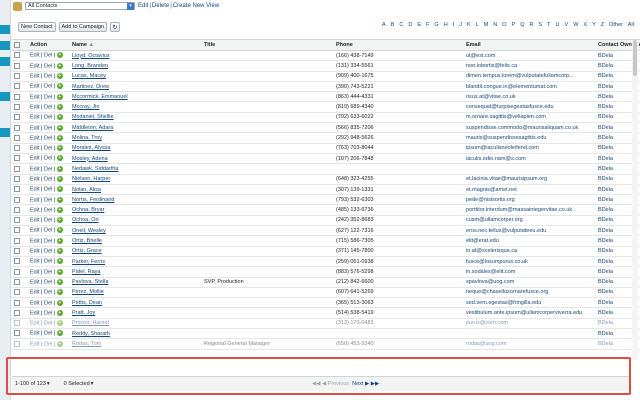 Image resolution: width=640 pixels, height=400 pixels. What do you see at coordinates (90, 323) in the screenshot?
I see `contact-name-link: Proctor, Harriet` at bounding box center [90, 323].